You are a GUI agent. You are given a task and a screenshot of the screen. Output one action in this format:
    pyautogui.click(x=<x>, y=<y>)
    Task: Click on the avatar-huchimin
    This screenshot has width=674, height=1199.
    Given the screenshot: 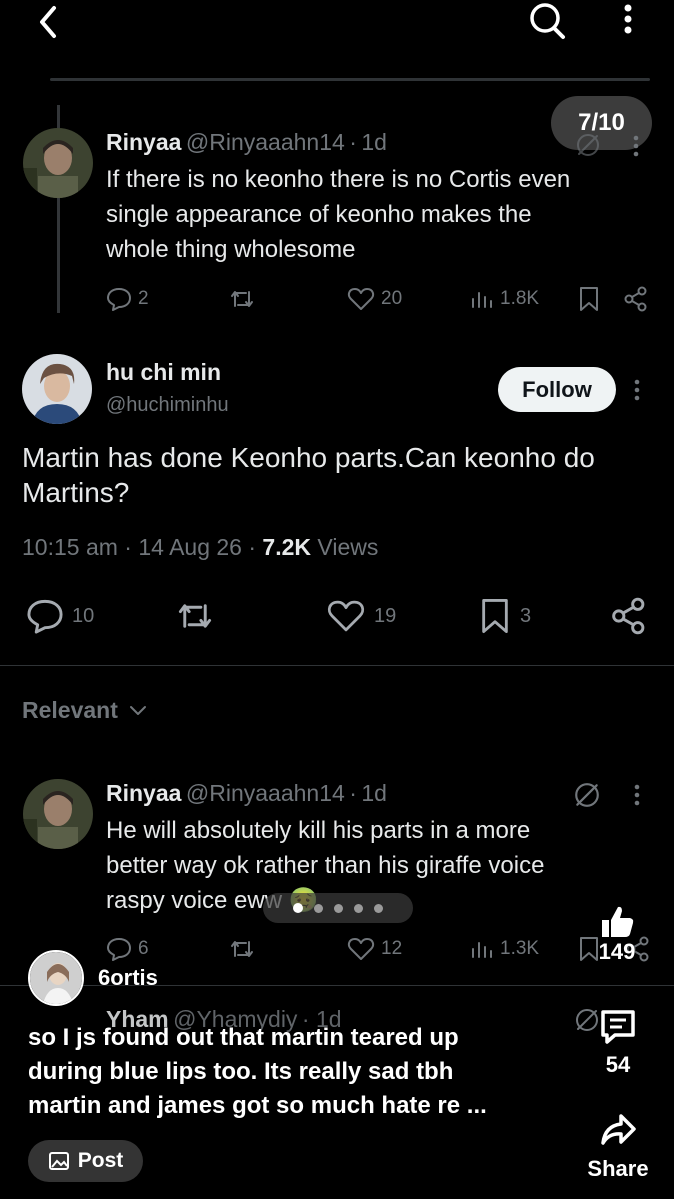 What is the action you would take?
    pyautogui.click(x=57, y=389)
    